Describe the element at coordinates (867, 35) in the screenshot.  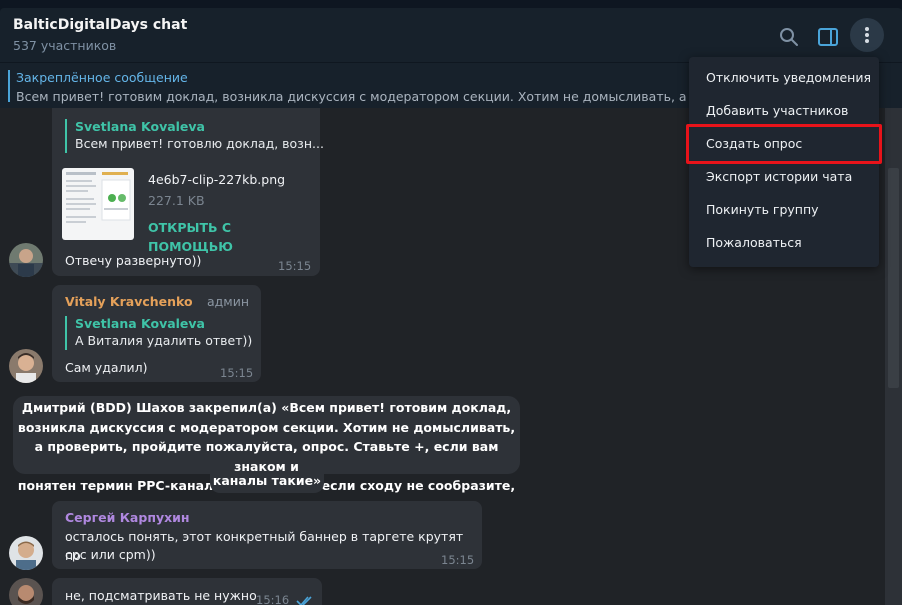
I see `more-vertical-icon` at that location.